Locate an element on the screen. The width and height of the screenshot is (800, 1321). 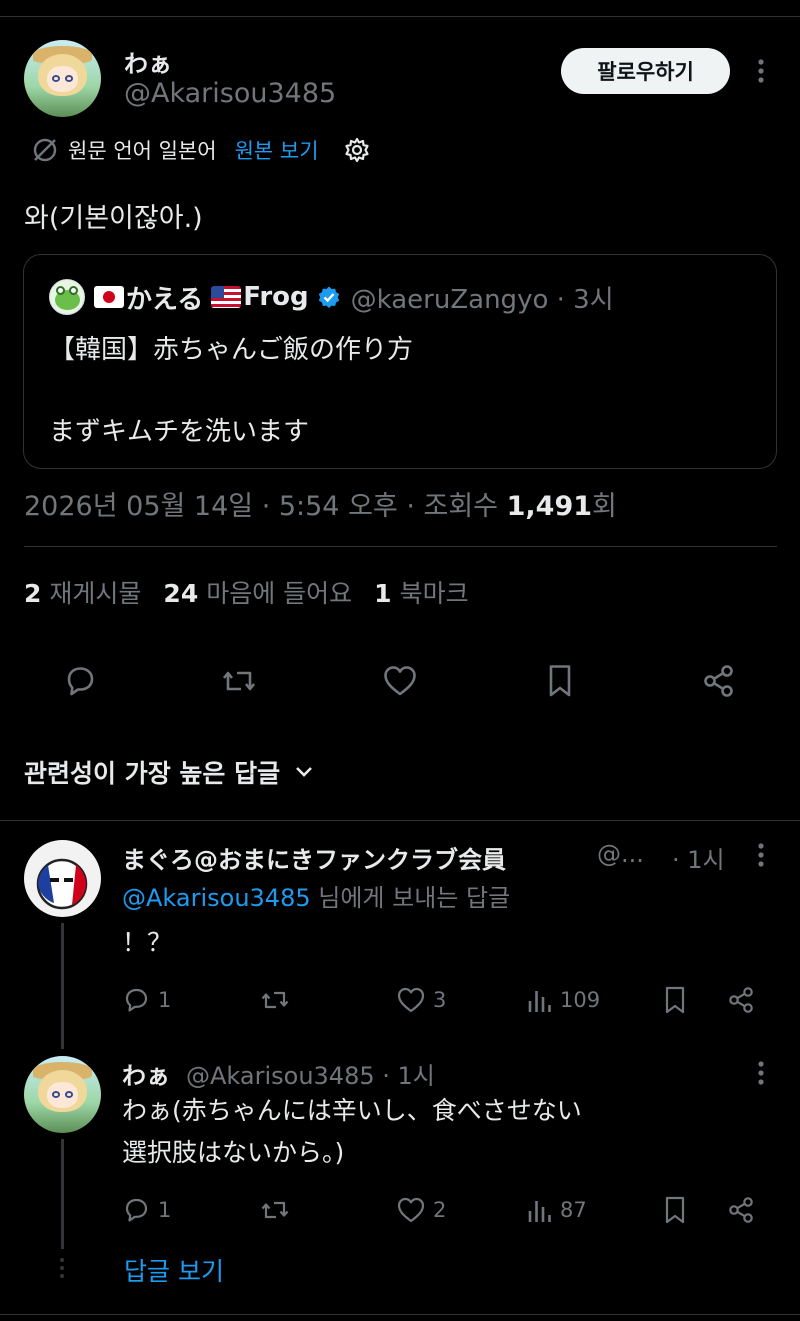
japan-flag-icon is located at coordinates (109, 297).